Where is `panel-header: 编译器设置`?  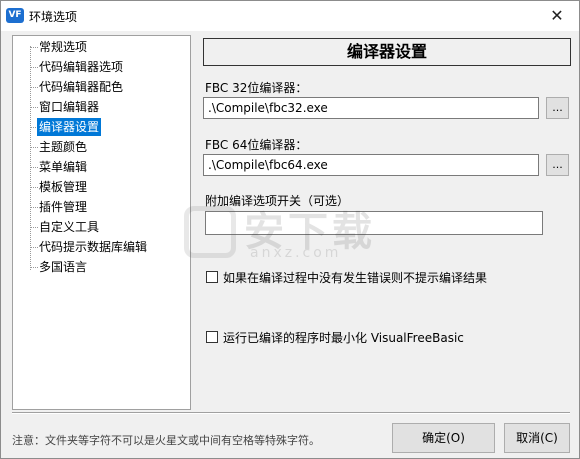 panel-header: 编译器设置 is located at coordinates (387, 52).